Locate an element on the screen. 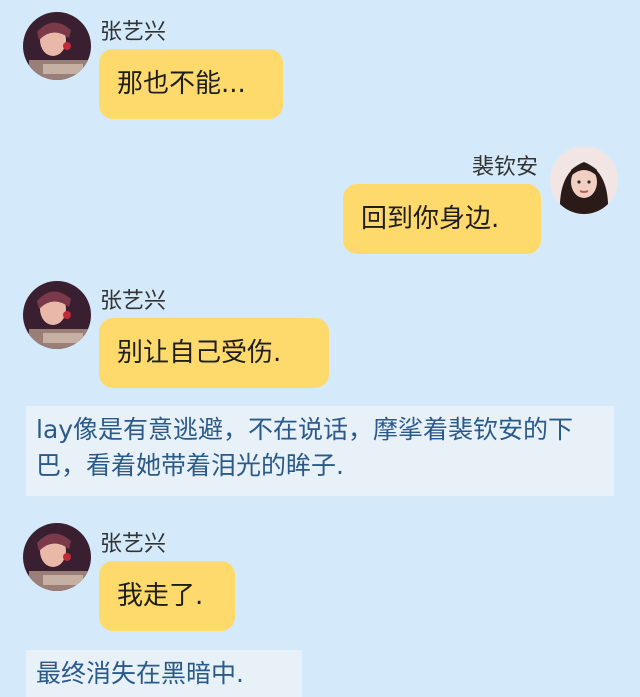 The width and height of the screenshot is (640, 697). message-bubble: 别让自己受伤. is located at coordinates (214, 353).